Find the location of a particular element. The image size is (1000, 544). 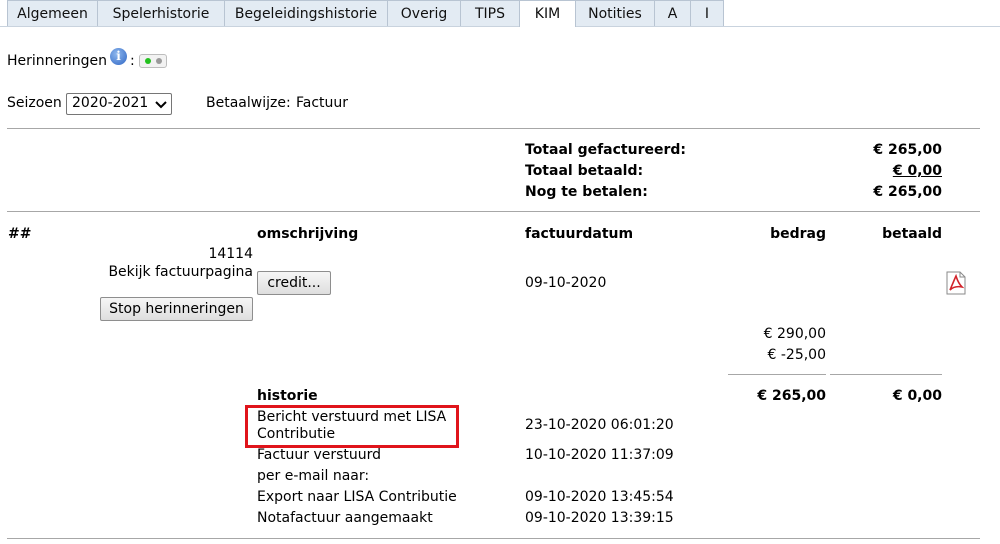

payment-label: Betaalwijze: is located at coordinates (248, 103).